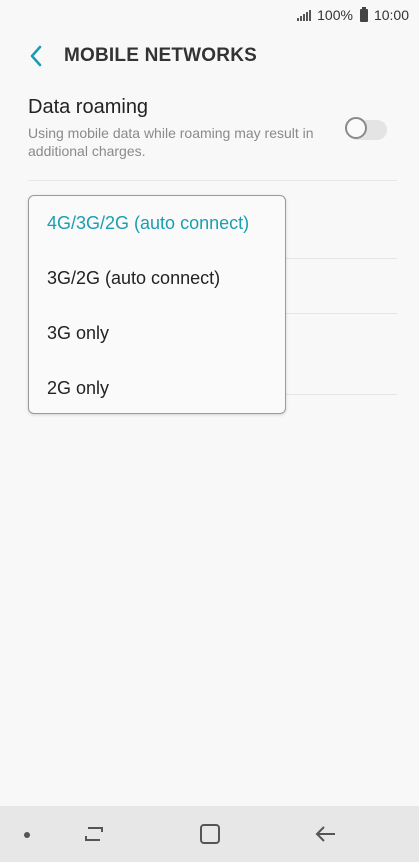  I want to click on data-roaming-title: Data roaming, so click(88, 107).